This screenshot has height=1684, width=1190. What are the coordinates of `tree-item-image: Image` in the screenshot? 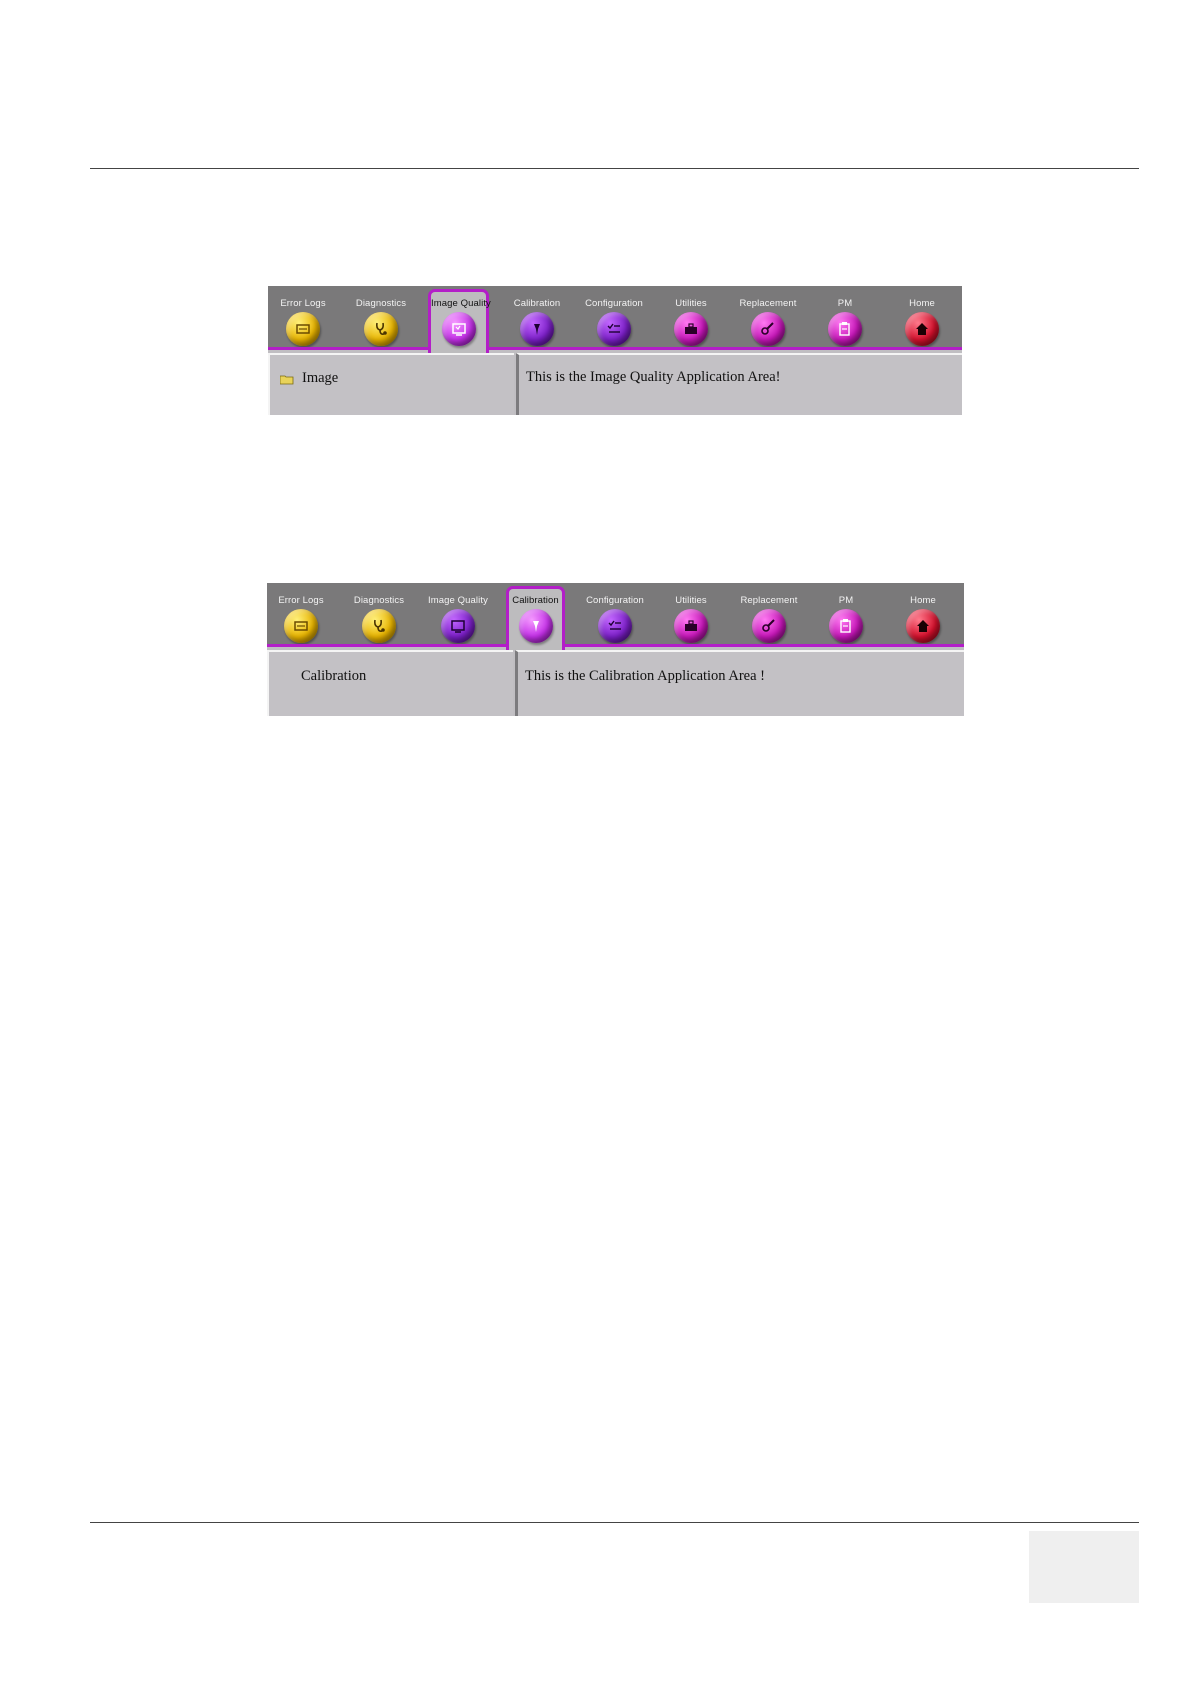 It's located at (320, 378).